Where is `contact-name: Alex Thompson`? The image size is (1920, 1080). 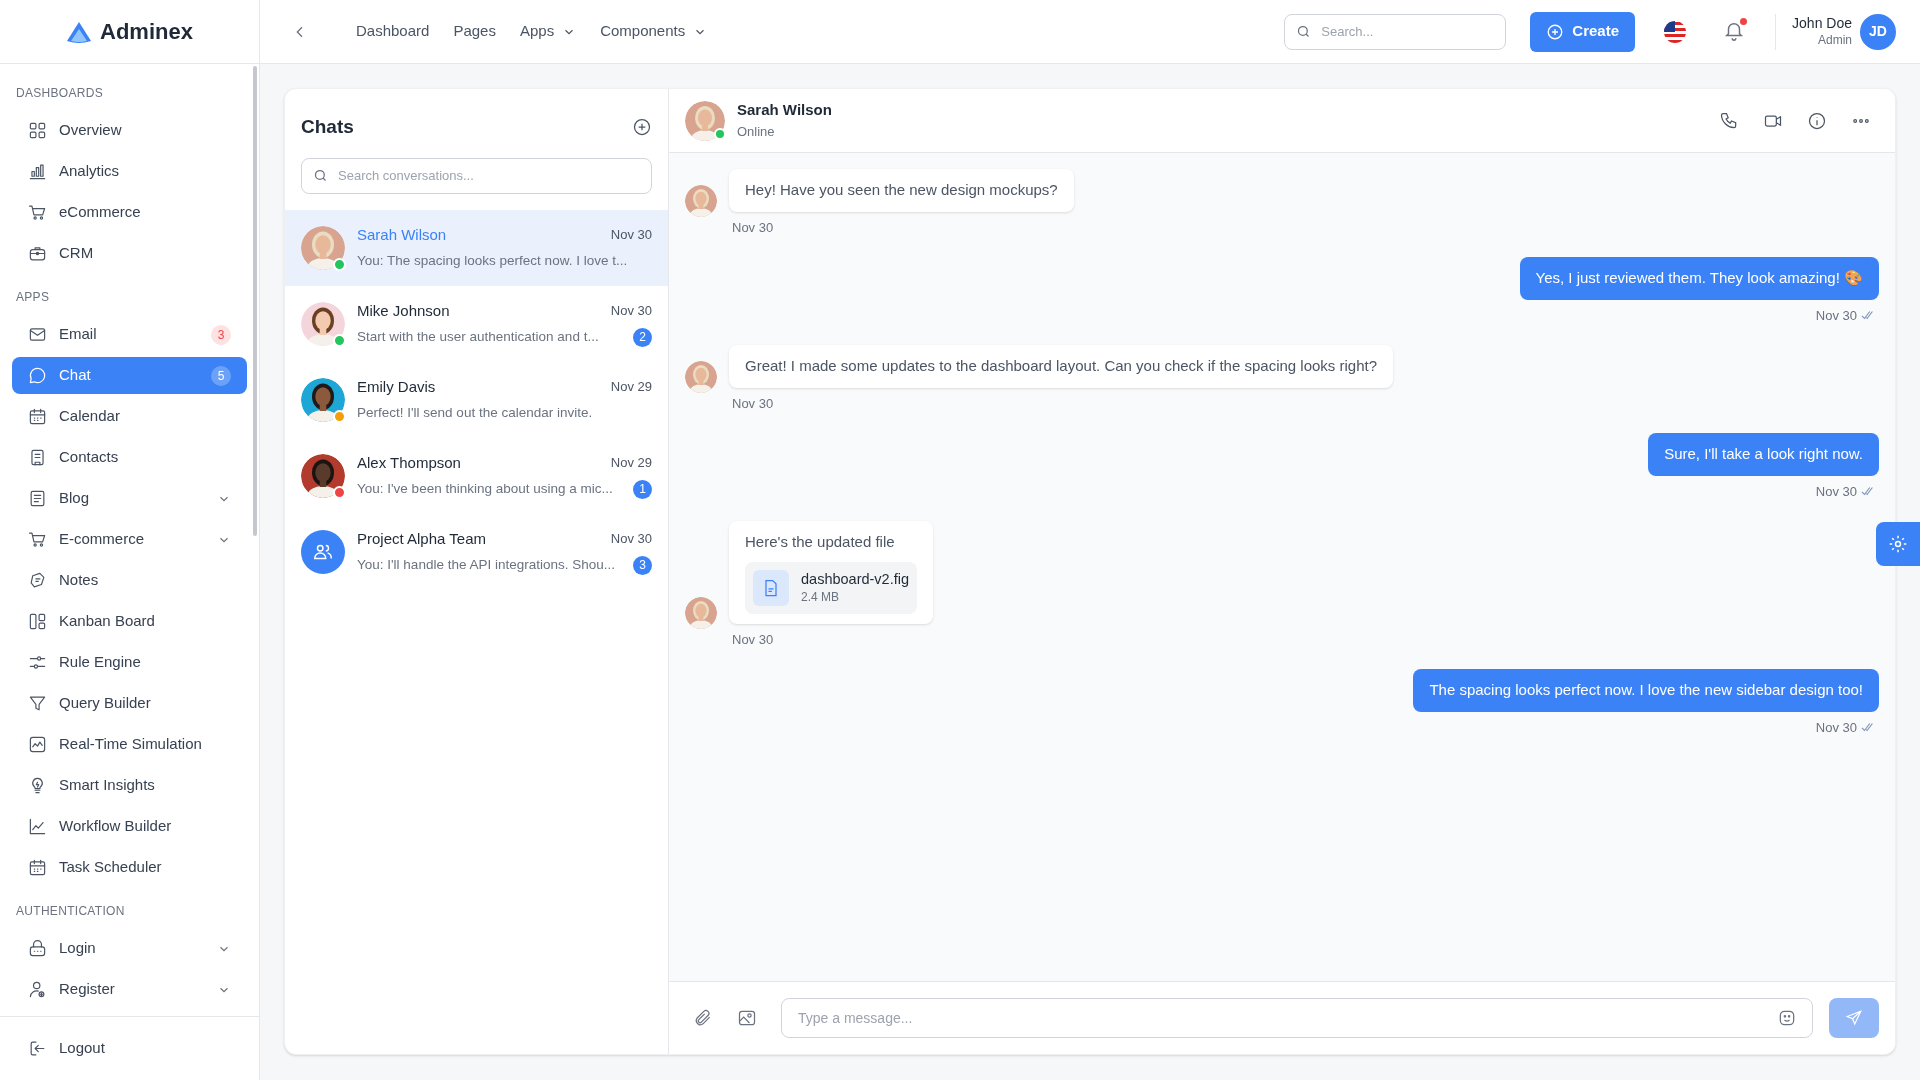
contact-name: Alex Thompson is located at coordinates (409, 462).